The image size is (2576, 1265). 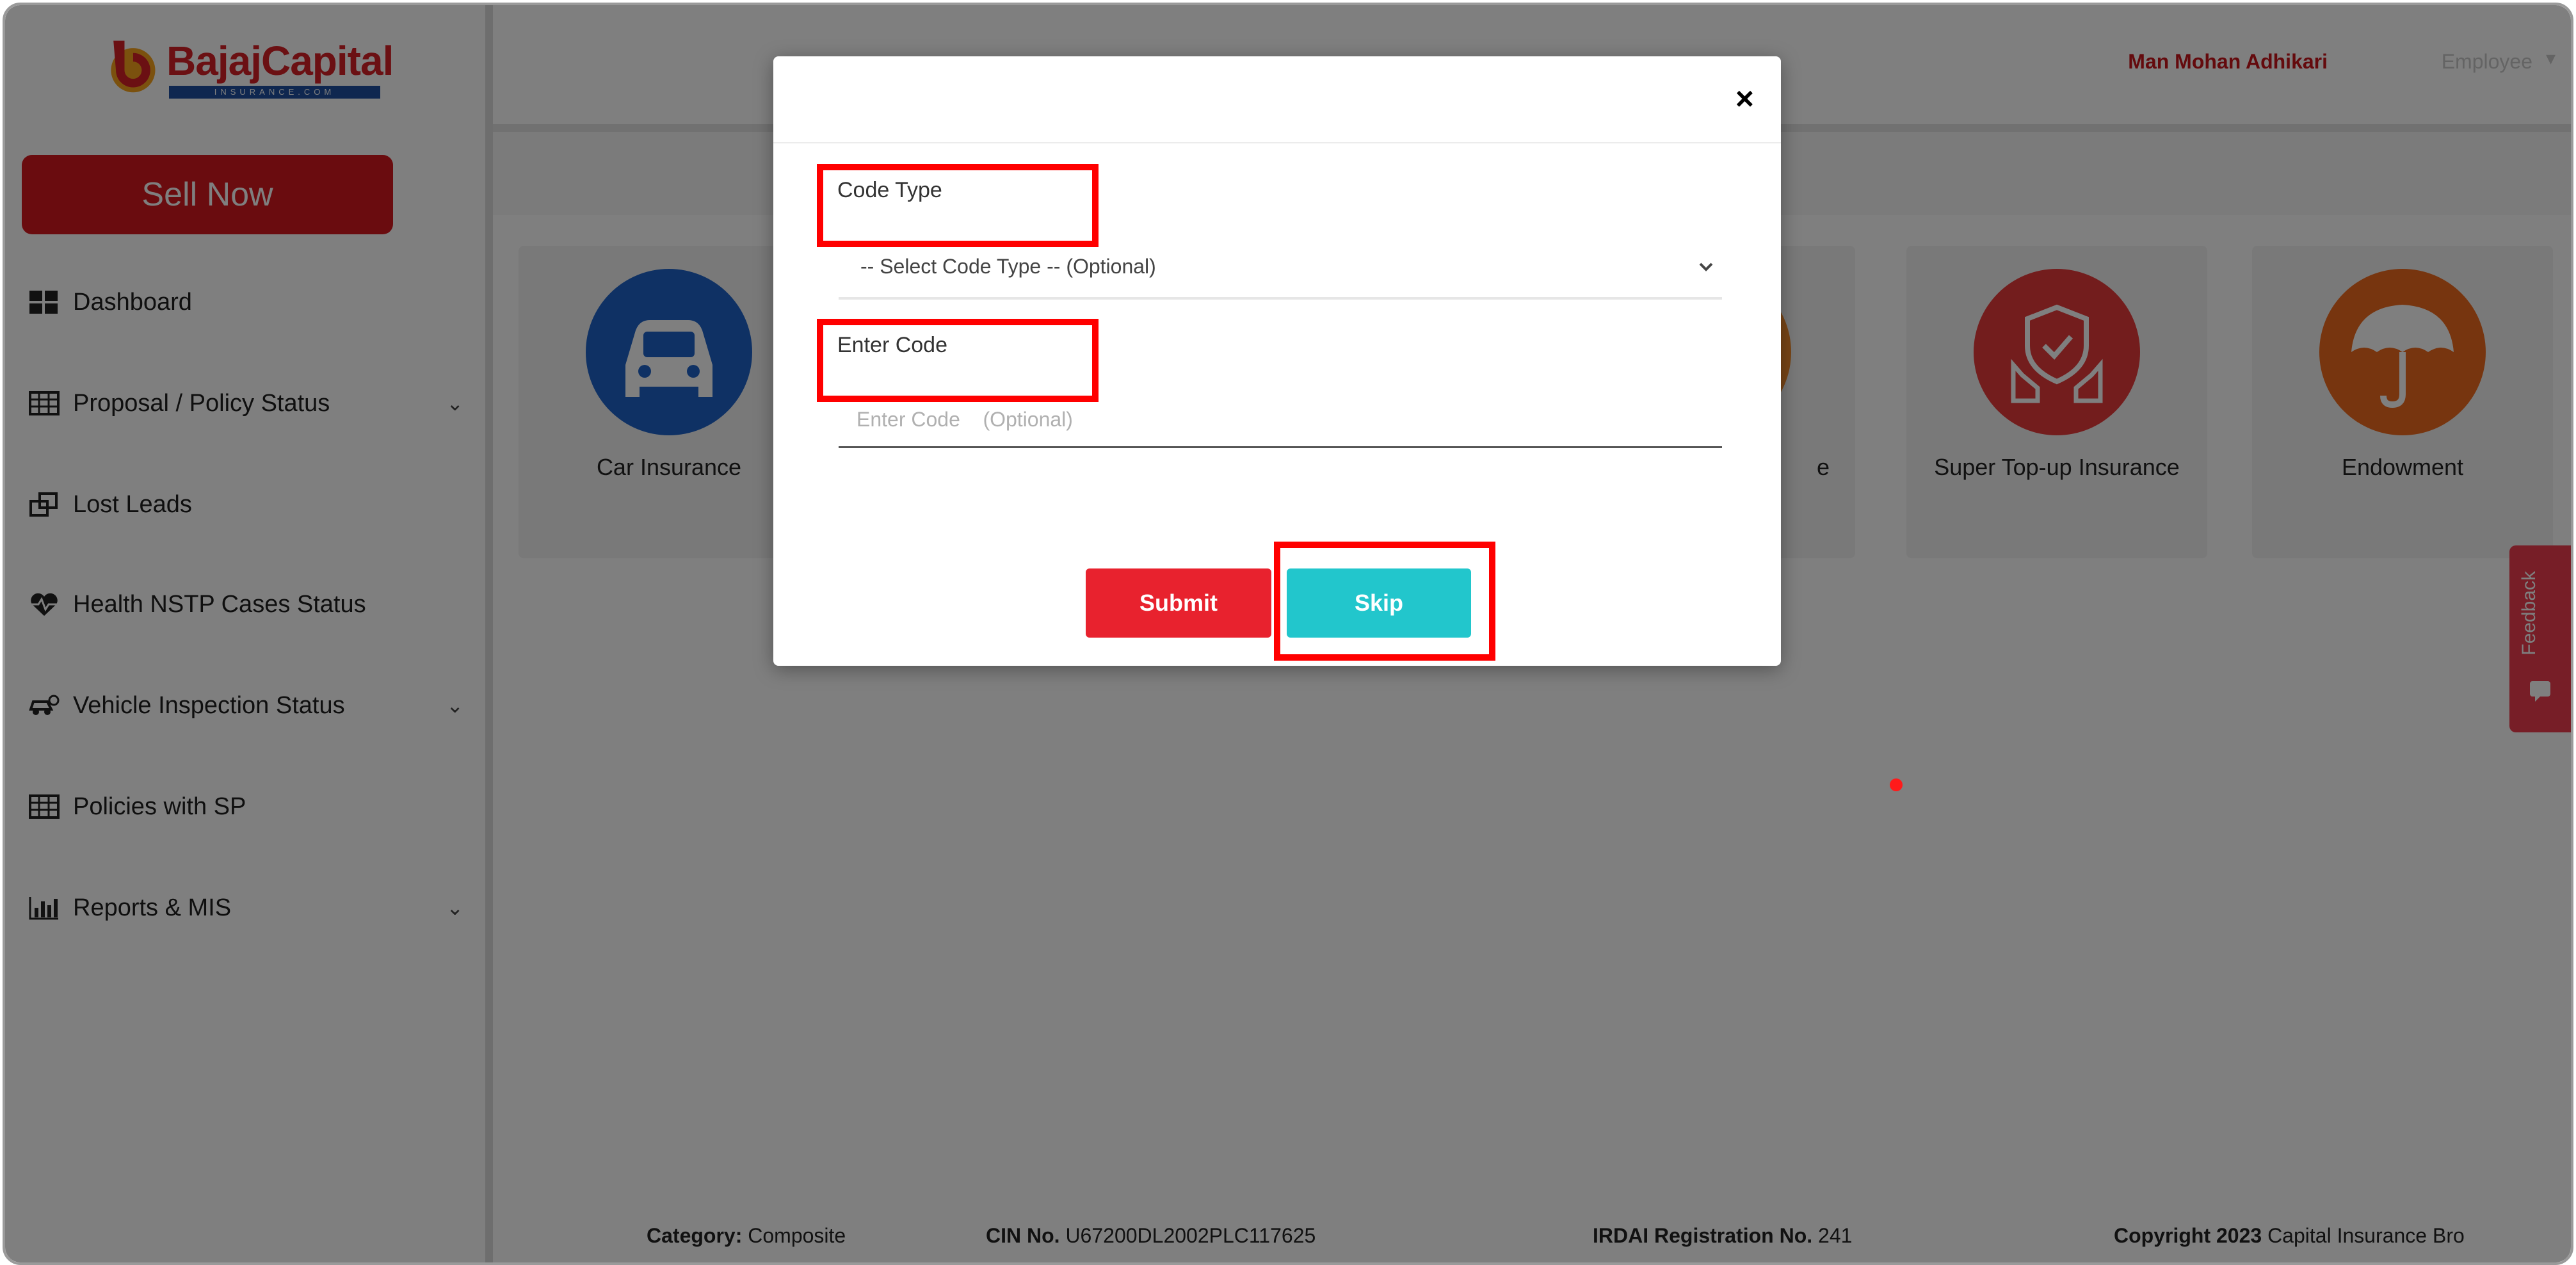 What do you see at coordinates (1178, 603) in the screenshot?
I see `submit-button: Submit` at bounding box center [1178, 603].